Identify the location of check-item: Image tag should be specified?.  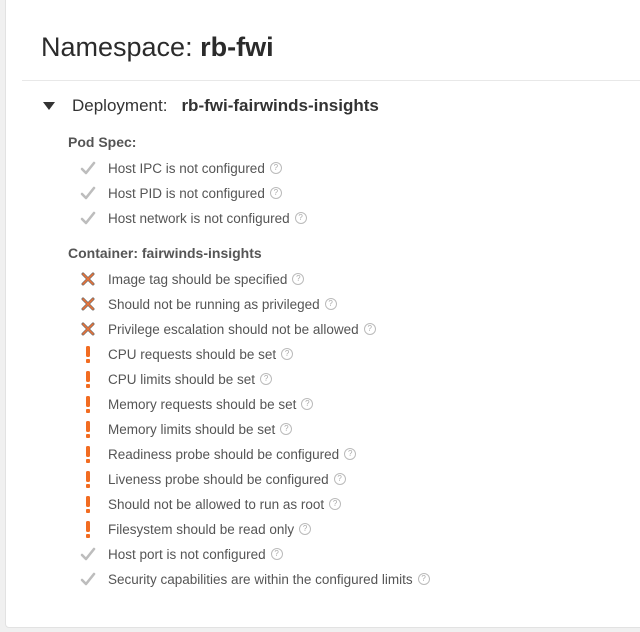
(191, 279).